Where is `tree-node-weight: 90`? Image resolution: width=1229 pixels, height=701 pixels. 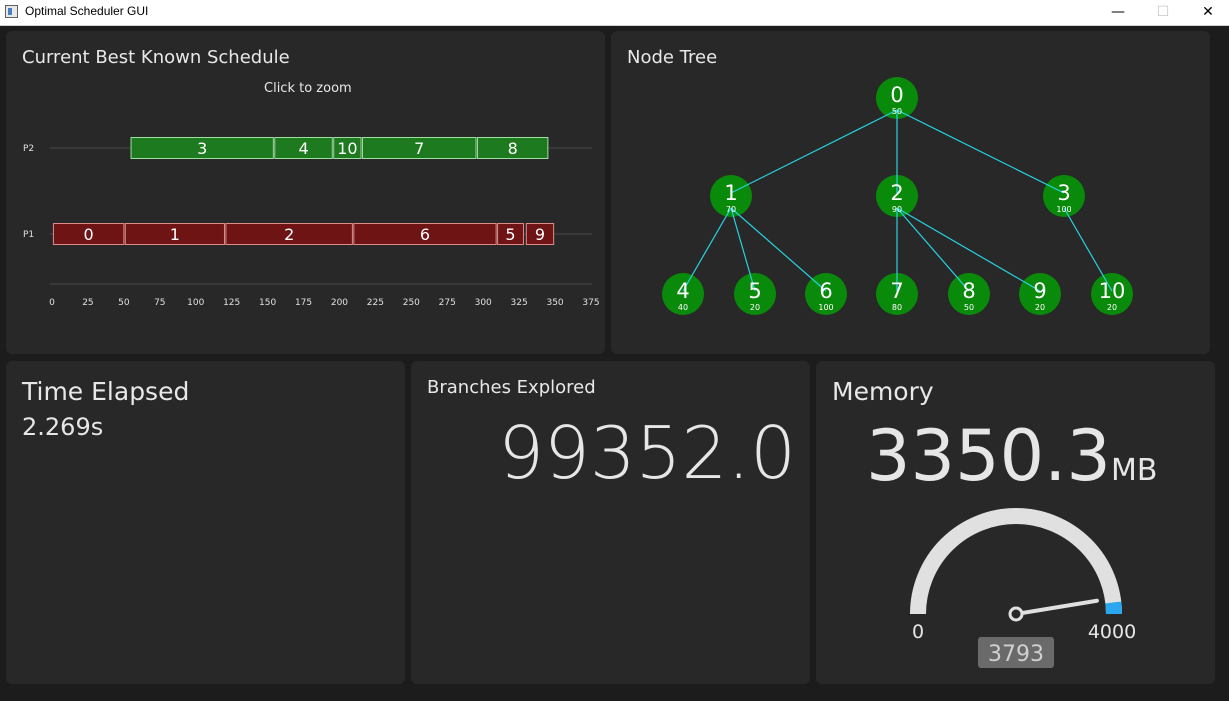 tree-node-weight: 90 is located at coordinates (897, 209).